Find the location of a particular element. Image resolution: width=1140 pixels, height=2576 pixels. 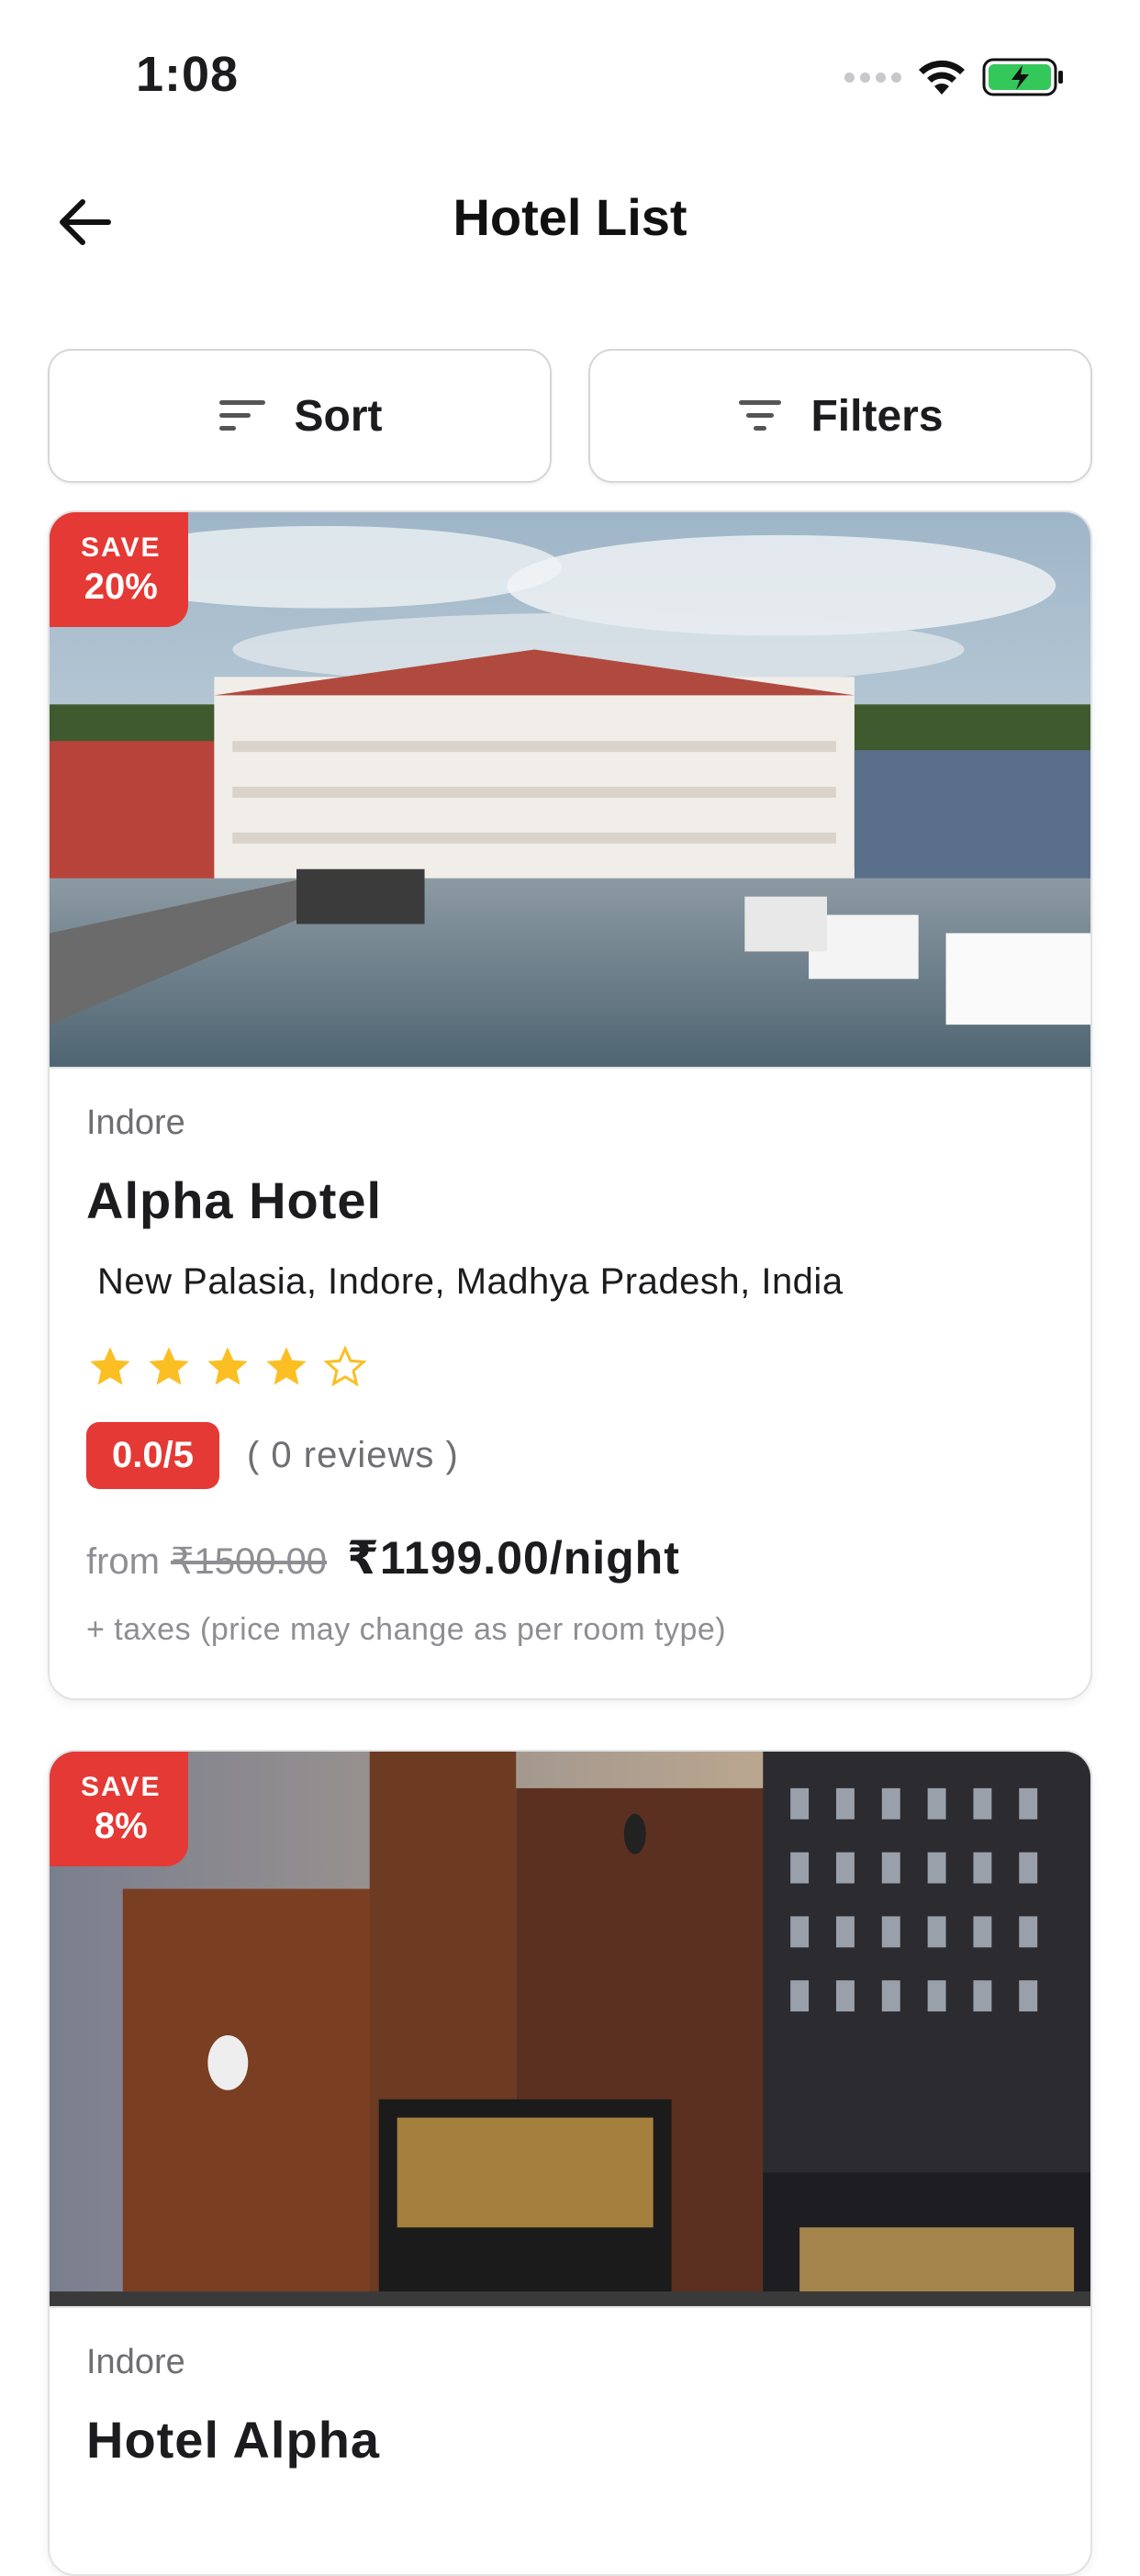

filters-button: Filters is located at coordinates (840, 416).